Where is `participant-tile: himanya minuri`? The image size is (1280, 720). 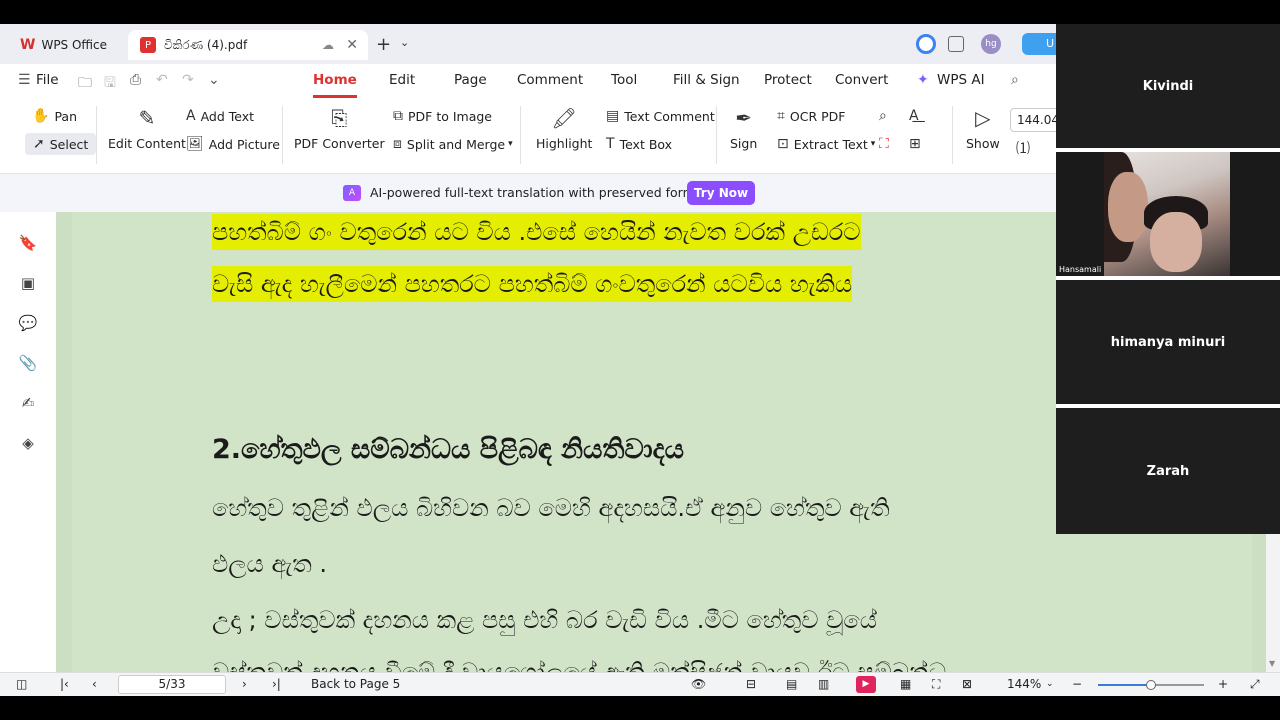 participant-tile: himanya minuri is located at coordinates (1168, 342).